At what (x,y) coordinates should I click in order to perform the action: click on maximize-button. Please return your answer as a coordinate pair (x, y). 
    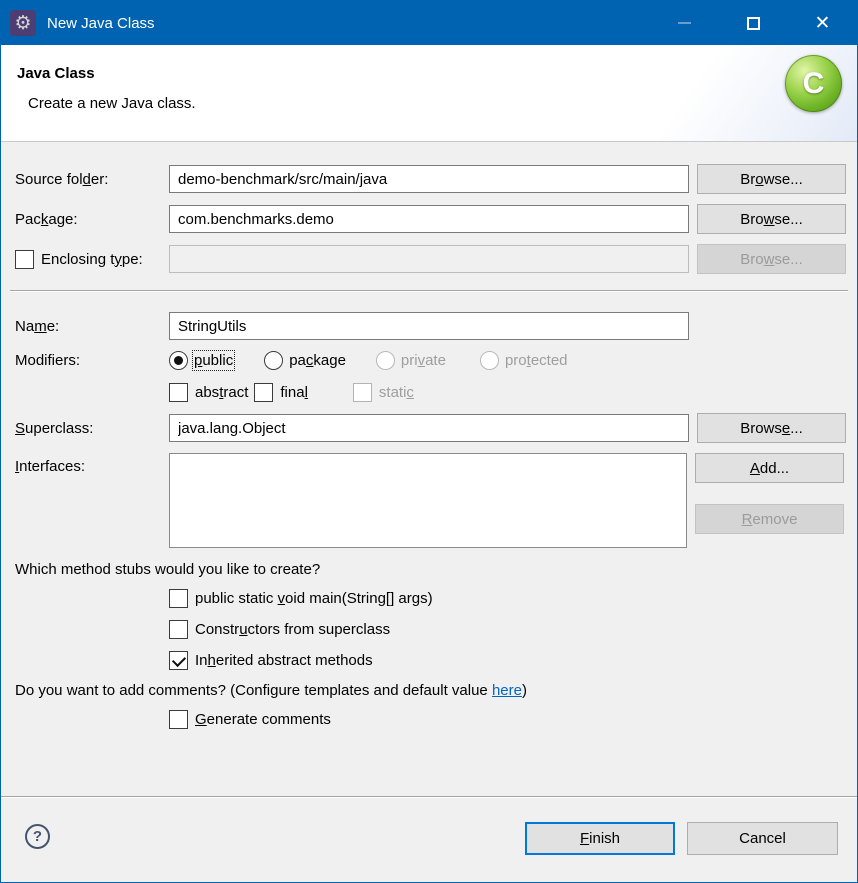
    Looking at the image, I should click on (753, 23).